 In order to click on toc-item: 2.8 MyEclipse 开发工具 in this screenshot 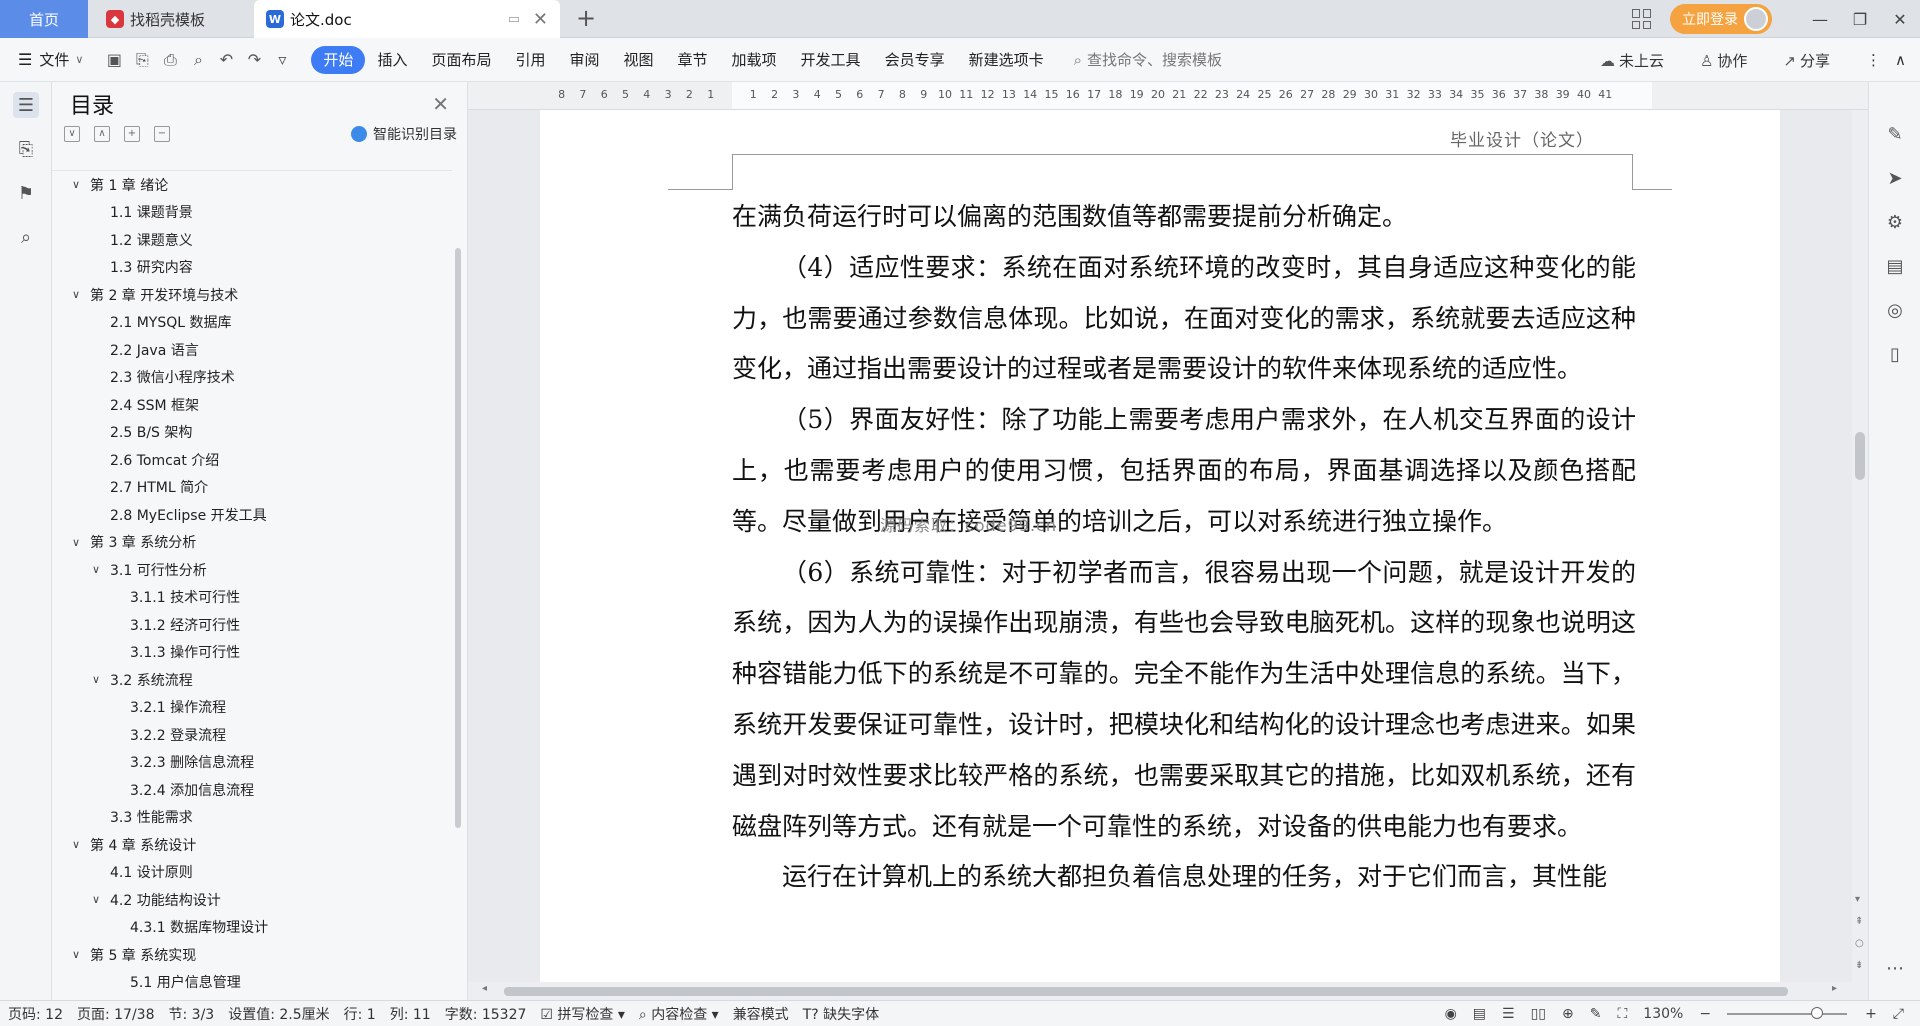, I will do `click(252, 515)`.